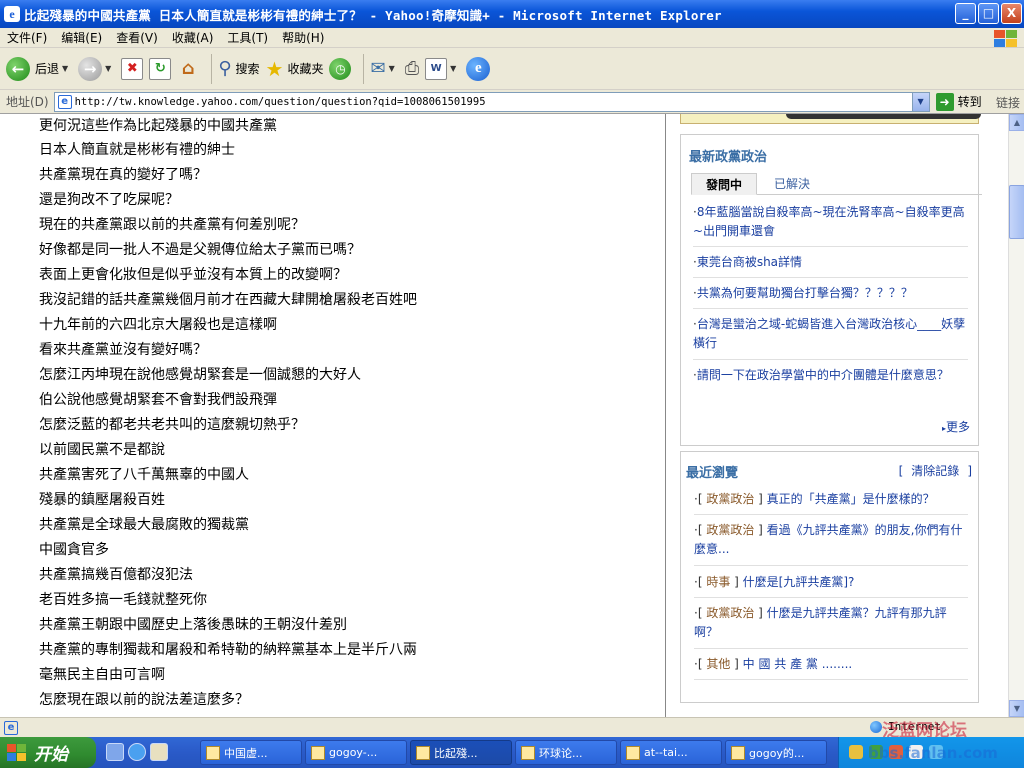 The height and width of the screenshot is (768, 1024). I want to click on question-link: ·台灣是蠻治之域-蛇蝎皆進入台灣政治核心____妖孽橫行, so click(830, 334).